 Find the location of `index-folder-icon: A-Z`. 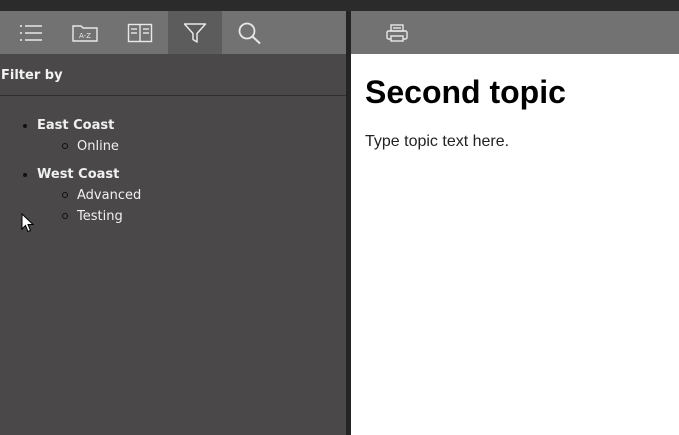

index-folder-icon: A-Z is located at coordinates (85, 33).